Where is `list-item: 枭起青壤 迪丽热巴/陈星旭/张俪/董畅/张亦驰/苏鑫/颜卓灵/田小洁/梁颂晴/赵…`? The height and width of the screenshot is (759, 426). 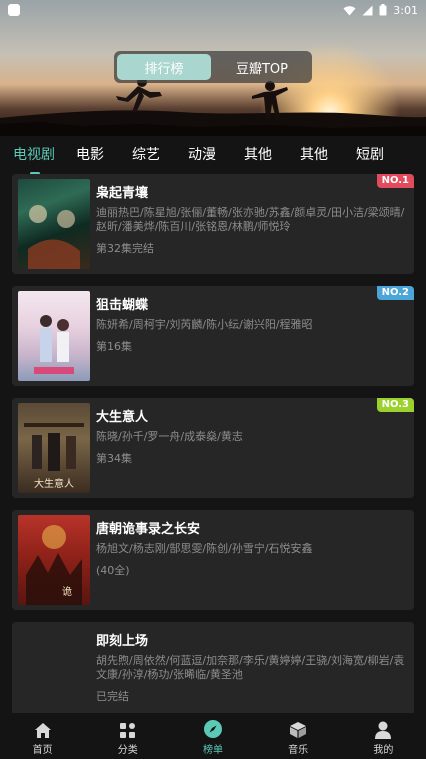
list-item: 枭起青壤 迪丽热巴/陈星旭/张俪/董畅/张亦驰/苏鑫/颜卓灵/田小洁/梁颂晴/赵… is located at coordinates (213, 224).